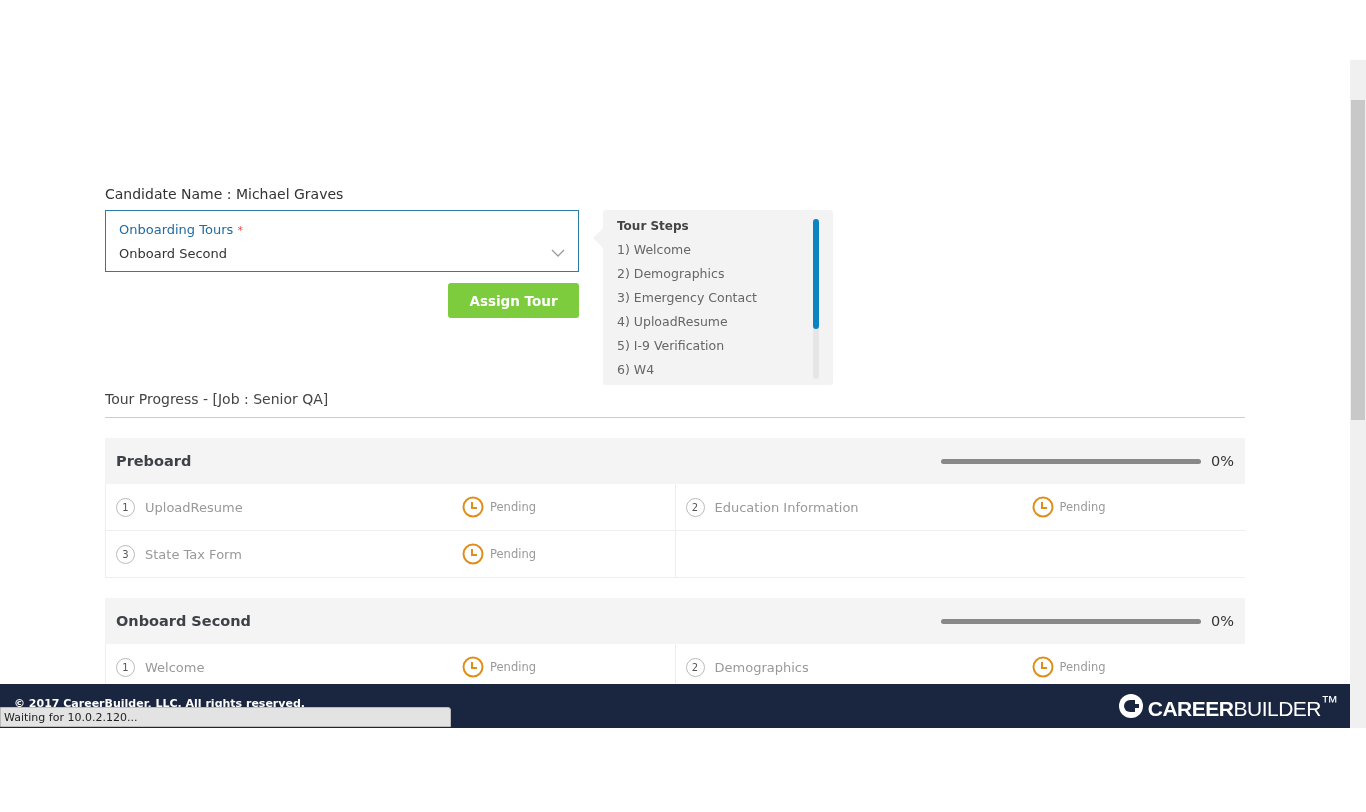 Image resolution: width=1366 pixels, height=812 pixels. Describe the element at coordinates (687, 322) in the screenshot. I see `tour-step: 4) UploadResume` at that location.